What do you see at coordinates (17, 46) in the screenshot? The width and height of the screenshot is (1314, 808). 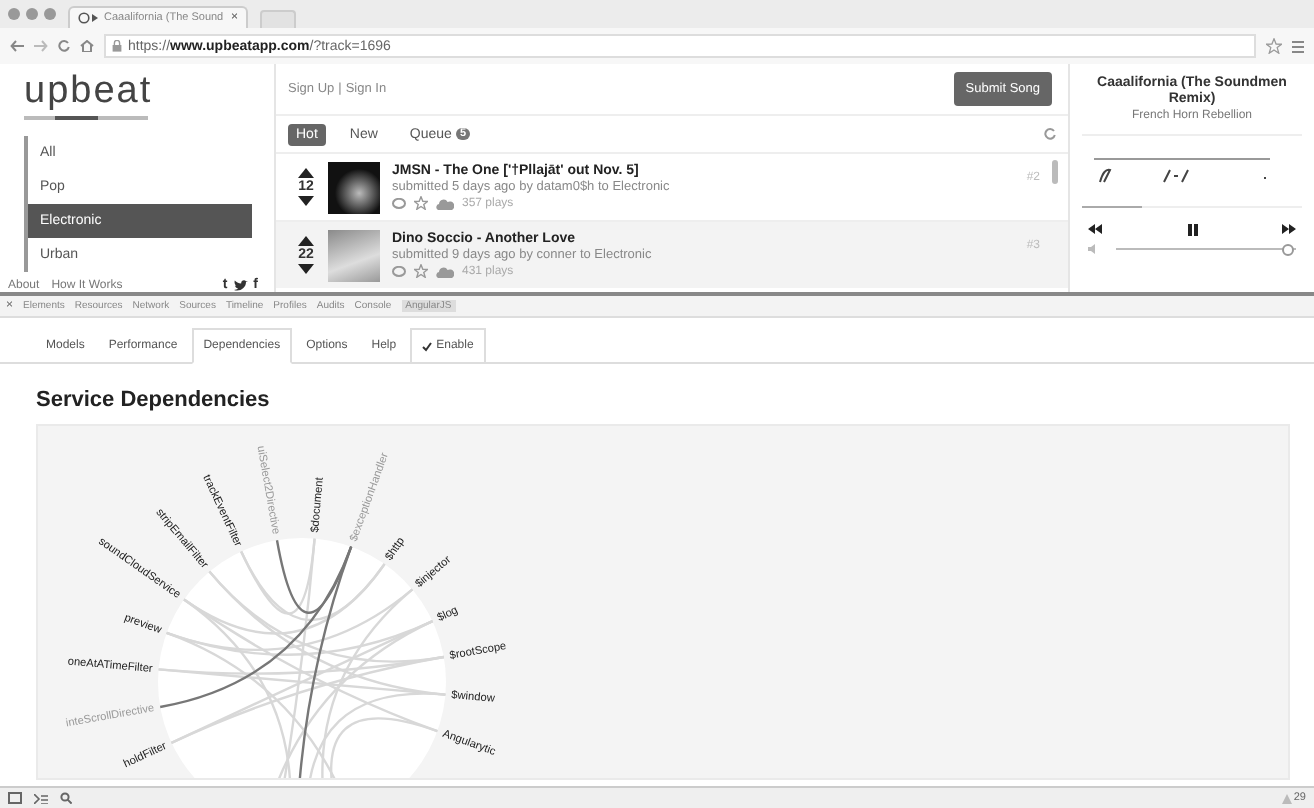 I see `back-icon` at bounding box center [17, 46].